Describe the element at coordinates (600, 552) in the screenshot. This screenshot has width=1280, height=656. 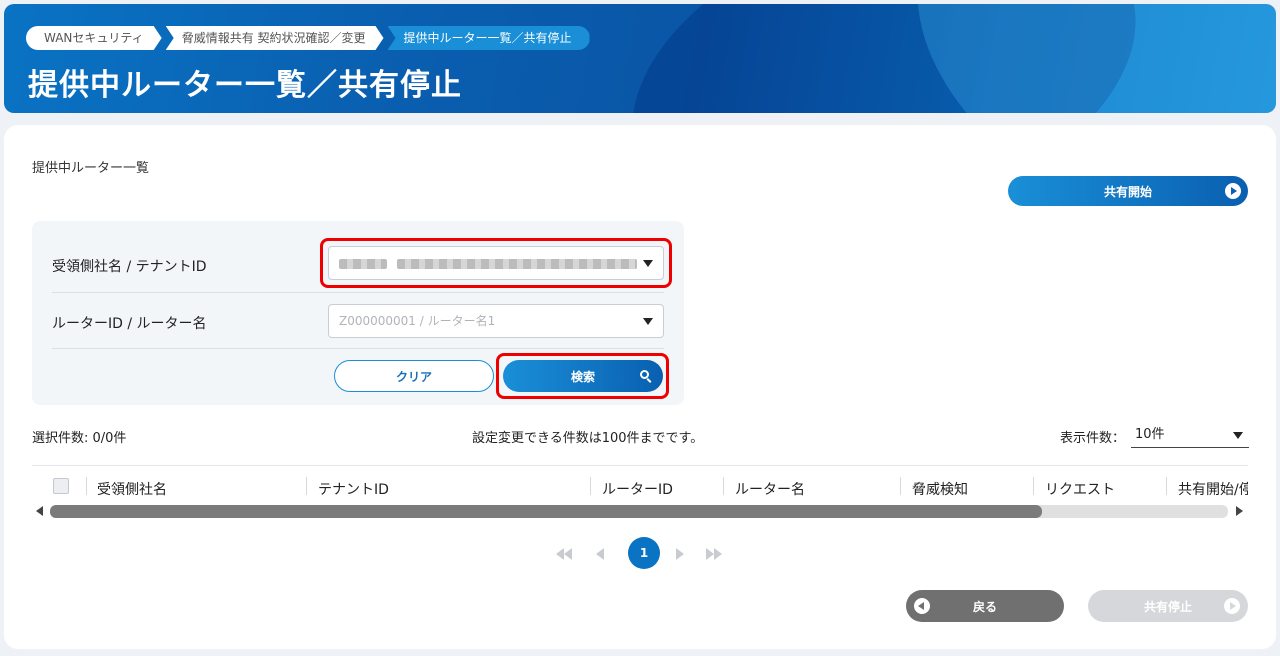
I see `previous-page-icon` at that location.